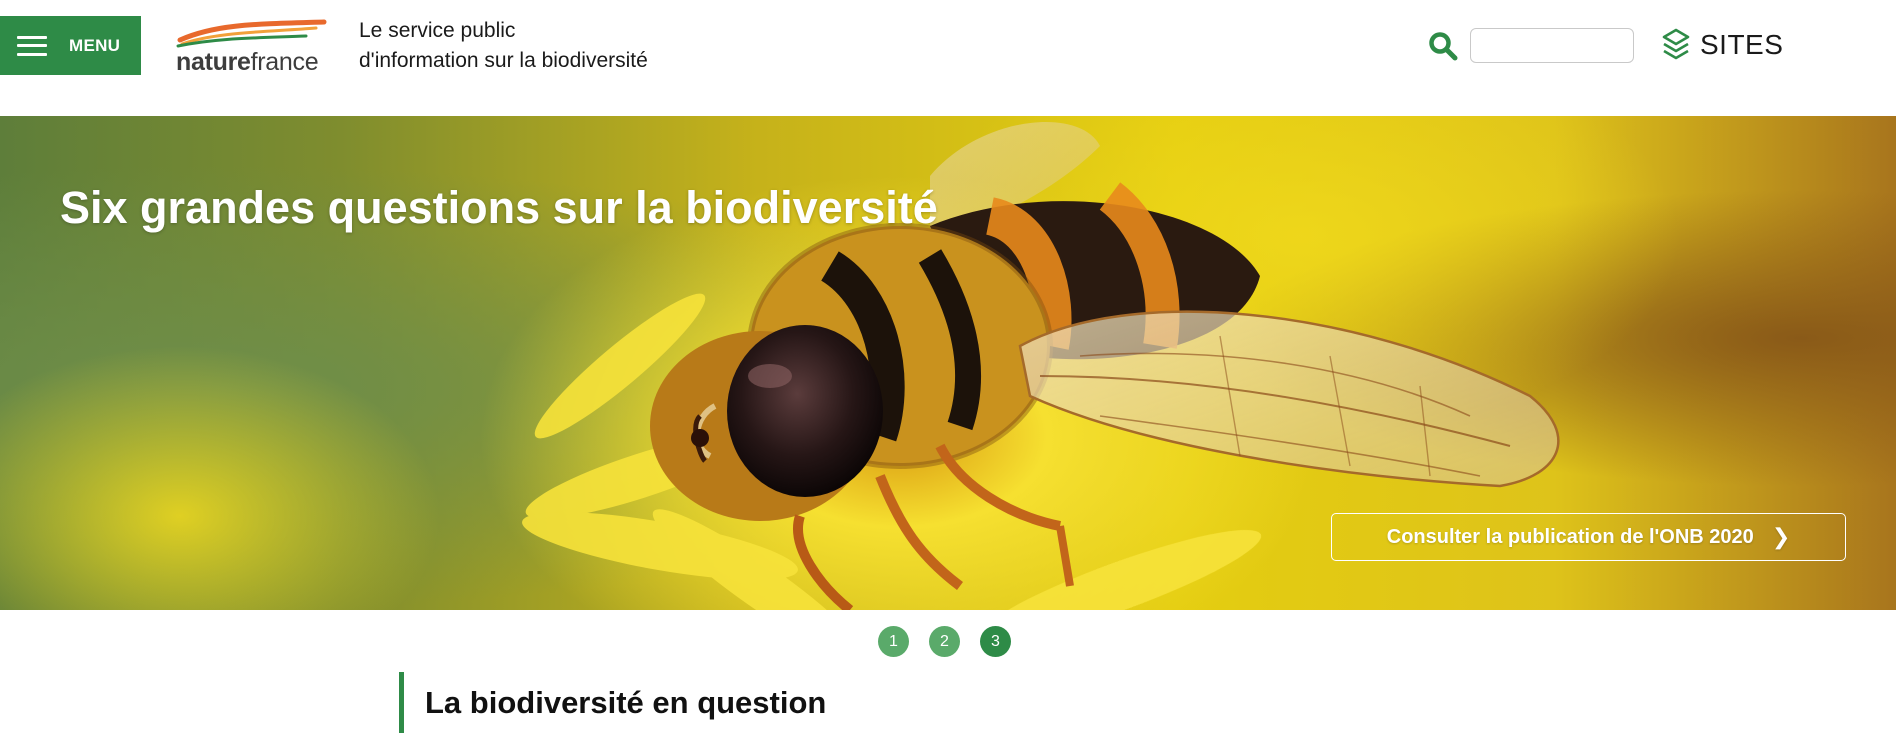  I want to click on chevron-right-icon: ❯, so click(1781, 536).